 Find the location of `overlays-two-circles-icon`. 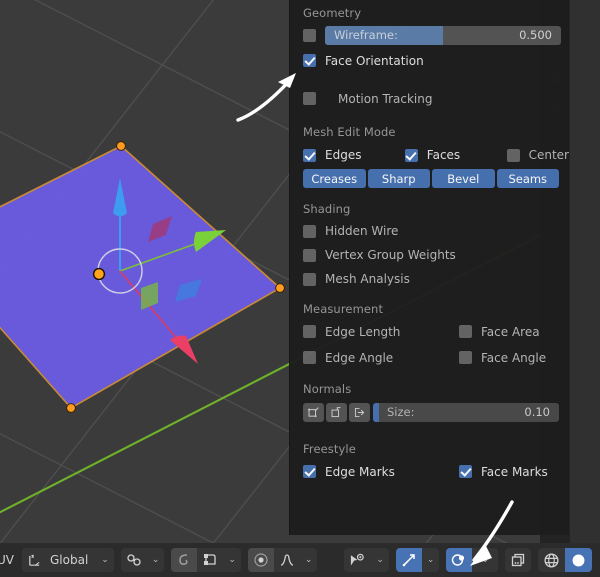

overlays-two-circles-icon is located at coordinates (459, 560).